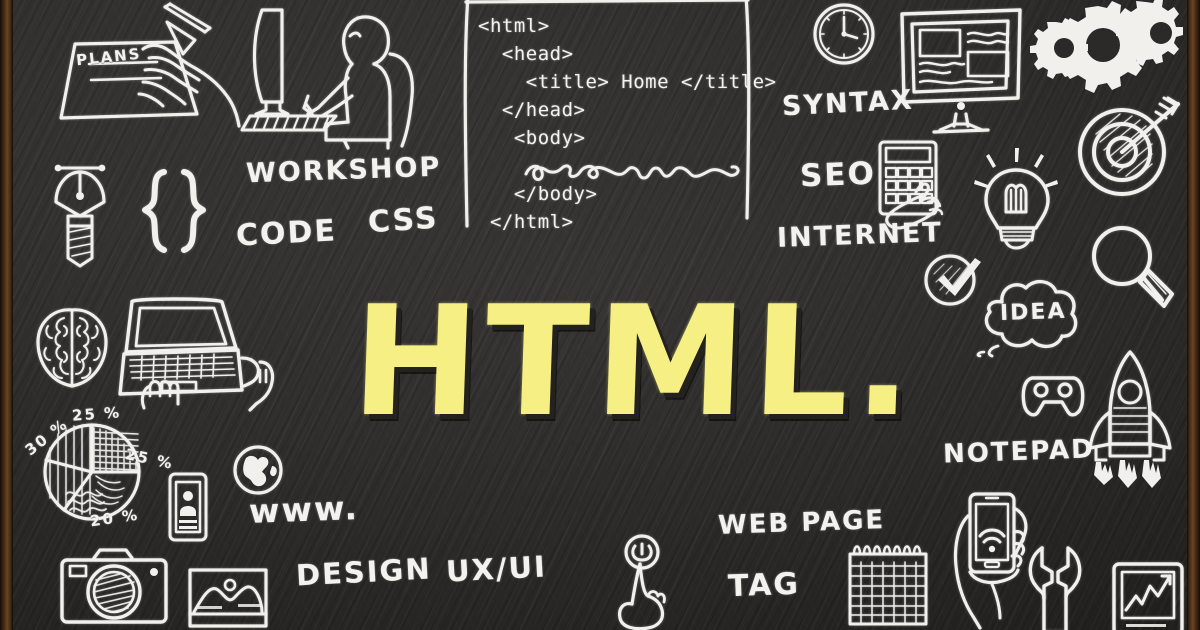  I want to click on brain-icon, so click(73, 348).